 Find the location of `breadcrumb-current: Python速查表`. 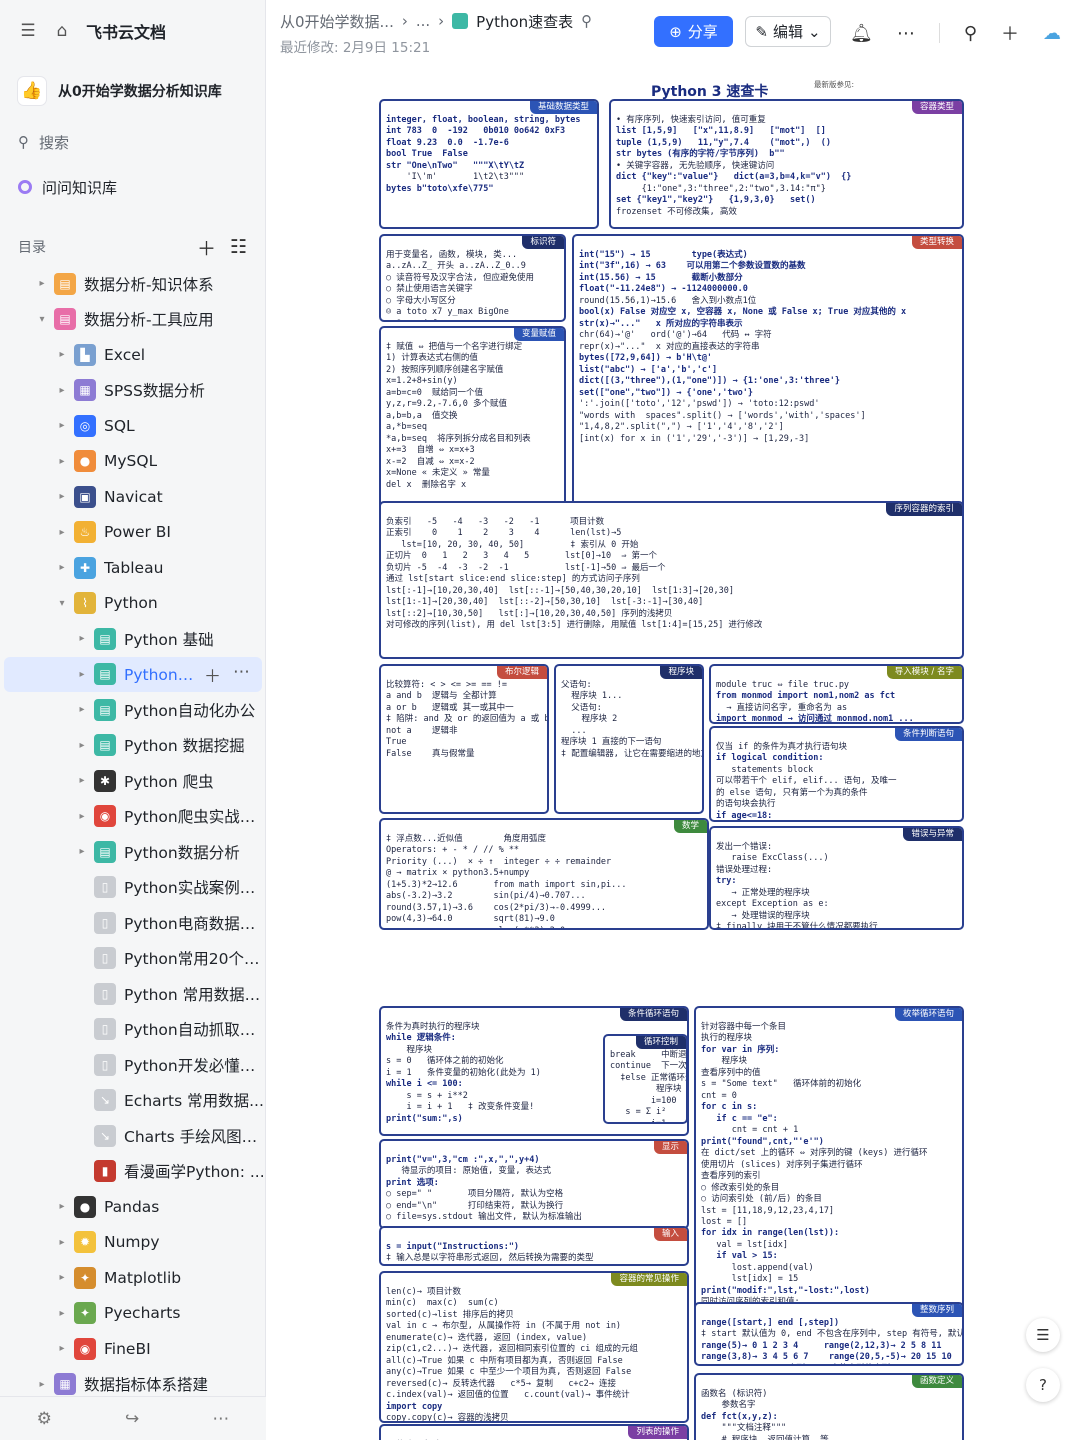

breadcrumb-current: Python速查表 is located at coordinates (524, 21).